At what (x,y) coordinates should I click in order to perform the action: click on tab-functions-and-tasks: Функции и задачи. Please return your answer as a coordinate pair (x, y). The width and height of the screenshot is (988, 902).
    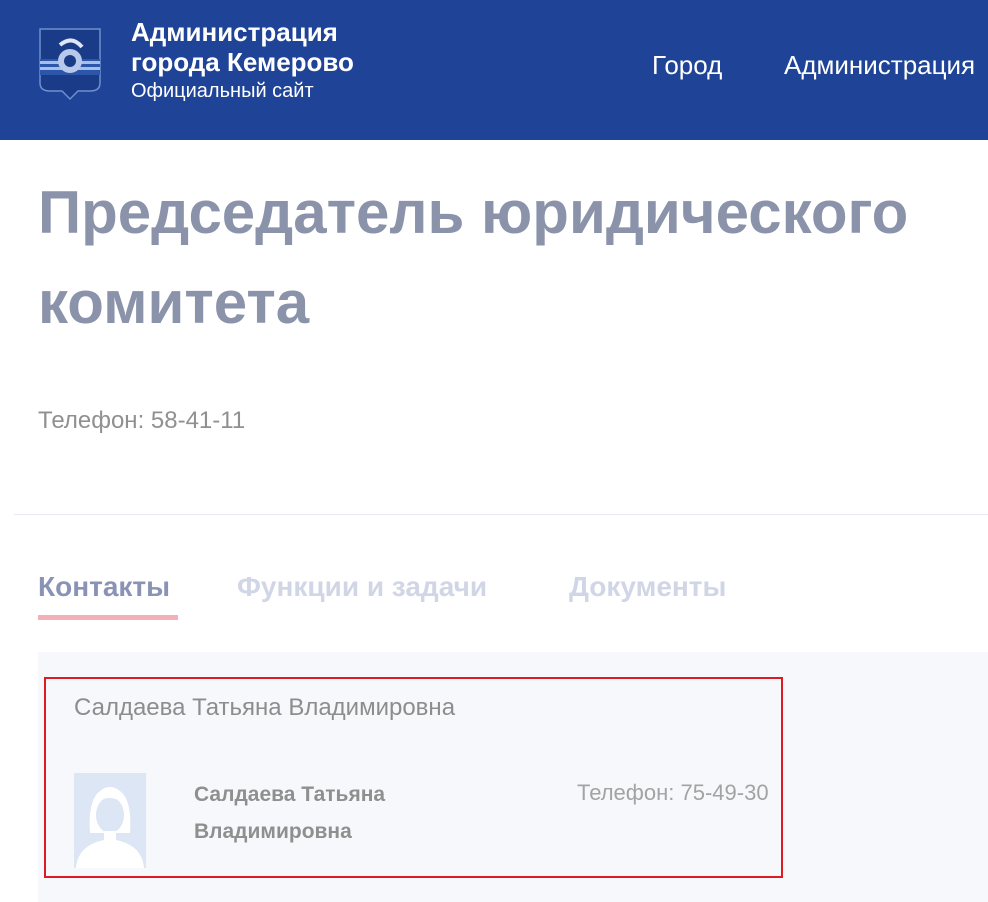
    Looking at the image, I should click on (362, 587).